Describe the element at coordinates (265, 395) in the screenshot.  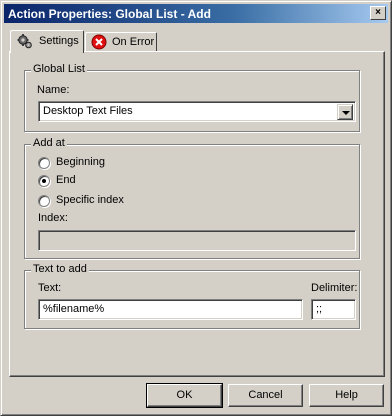
I see `cancel-button: Cancel` at that location.